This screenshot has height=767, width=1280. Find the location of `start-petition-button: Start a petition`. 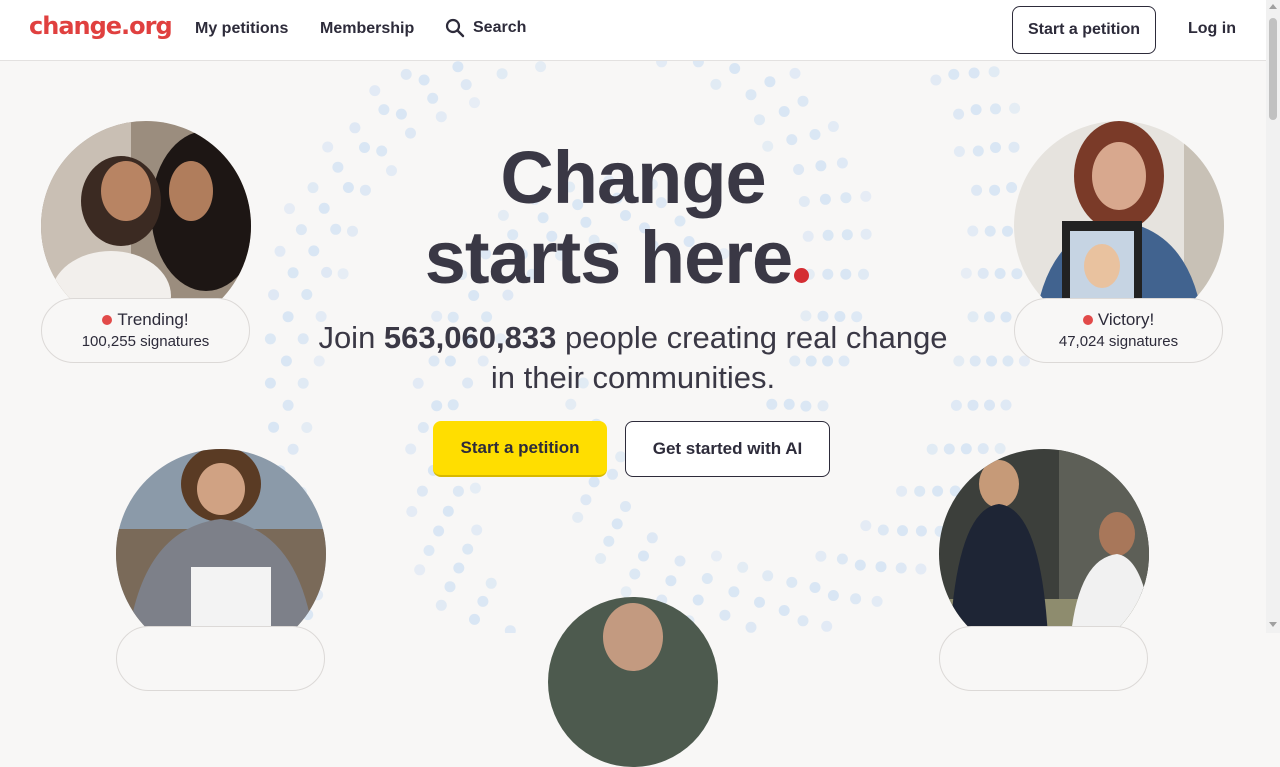

start-petition-button: Start a petition is located at coordinates (520, 449).